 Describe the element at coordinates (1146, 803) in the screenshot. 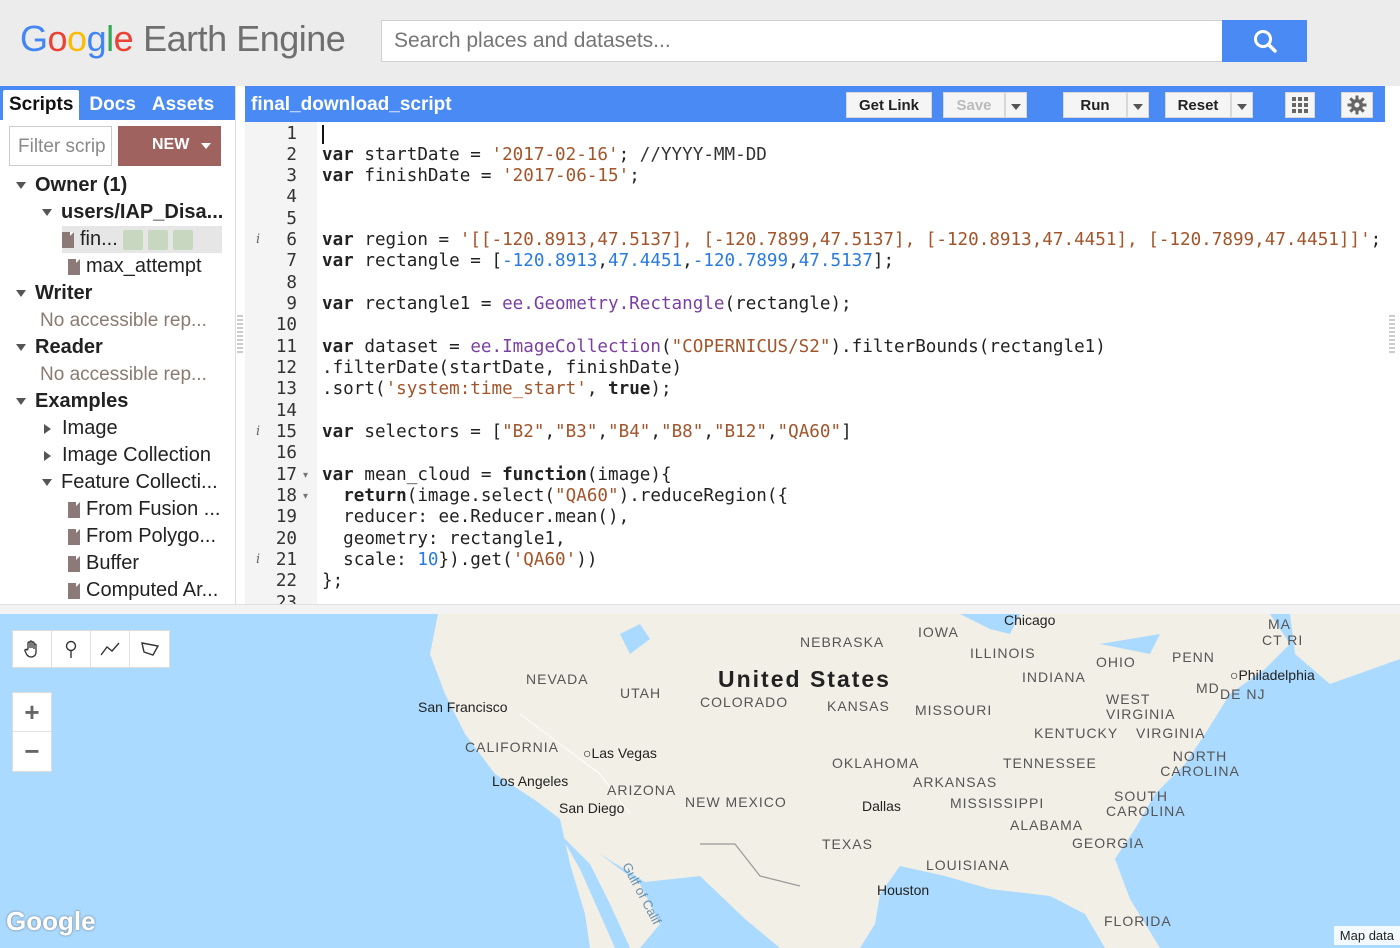

I see `map-state-label: SOUTH CAROLINA` at that location.